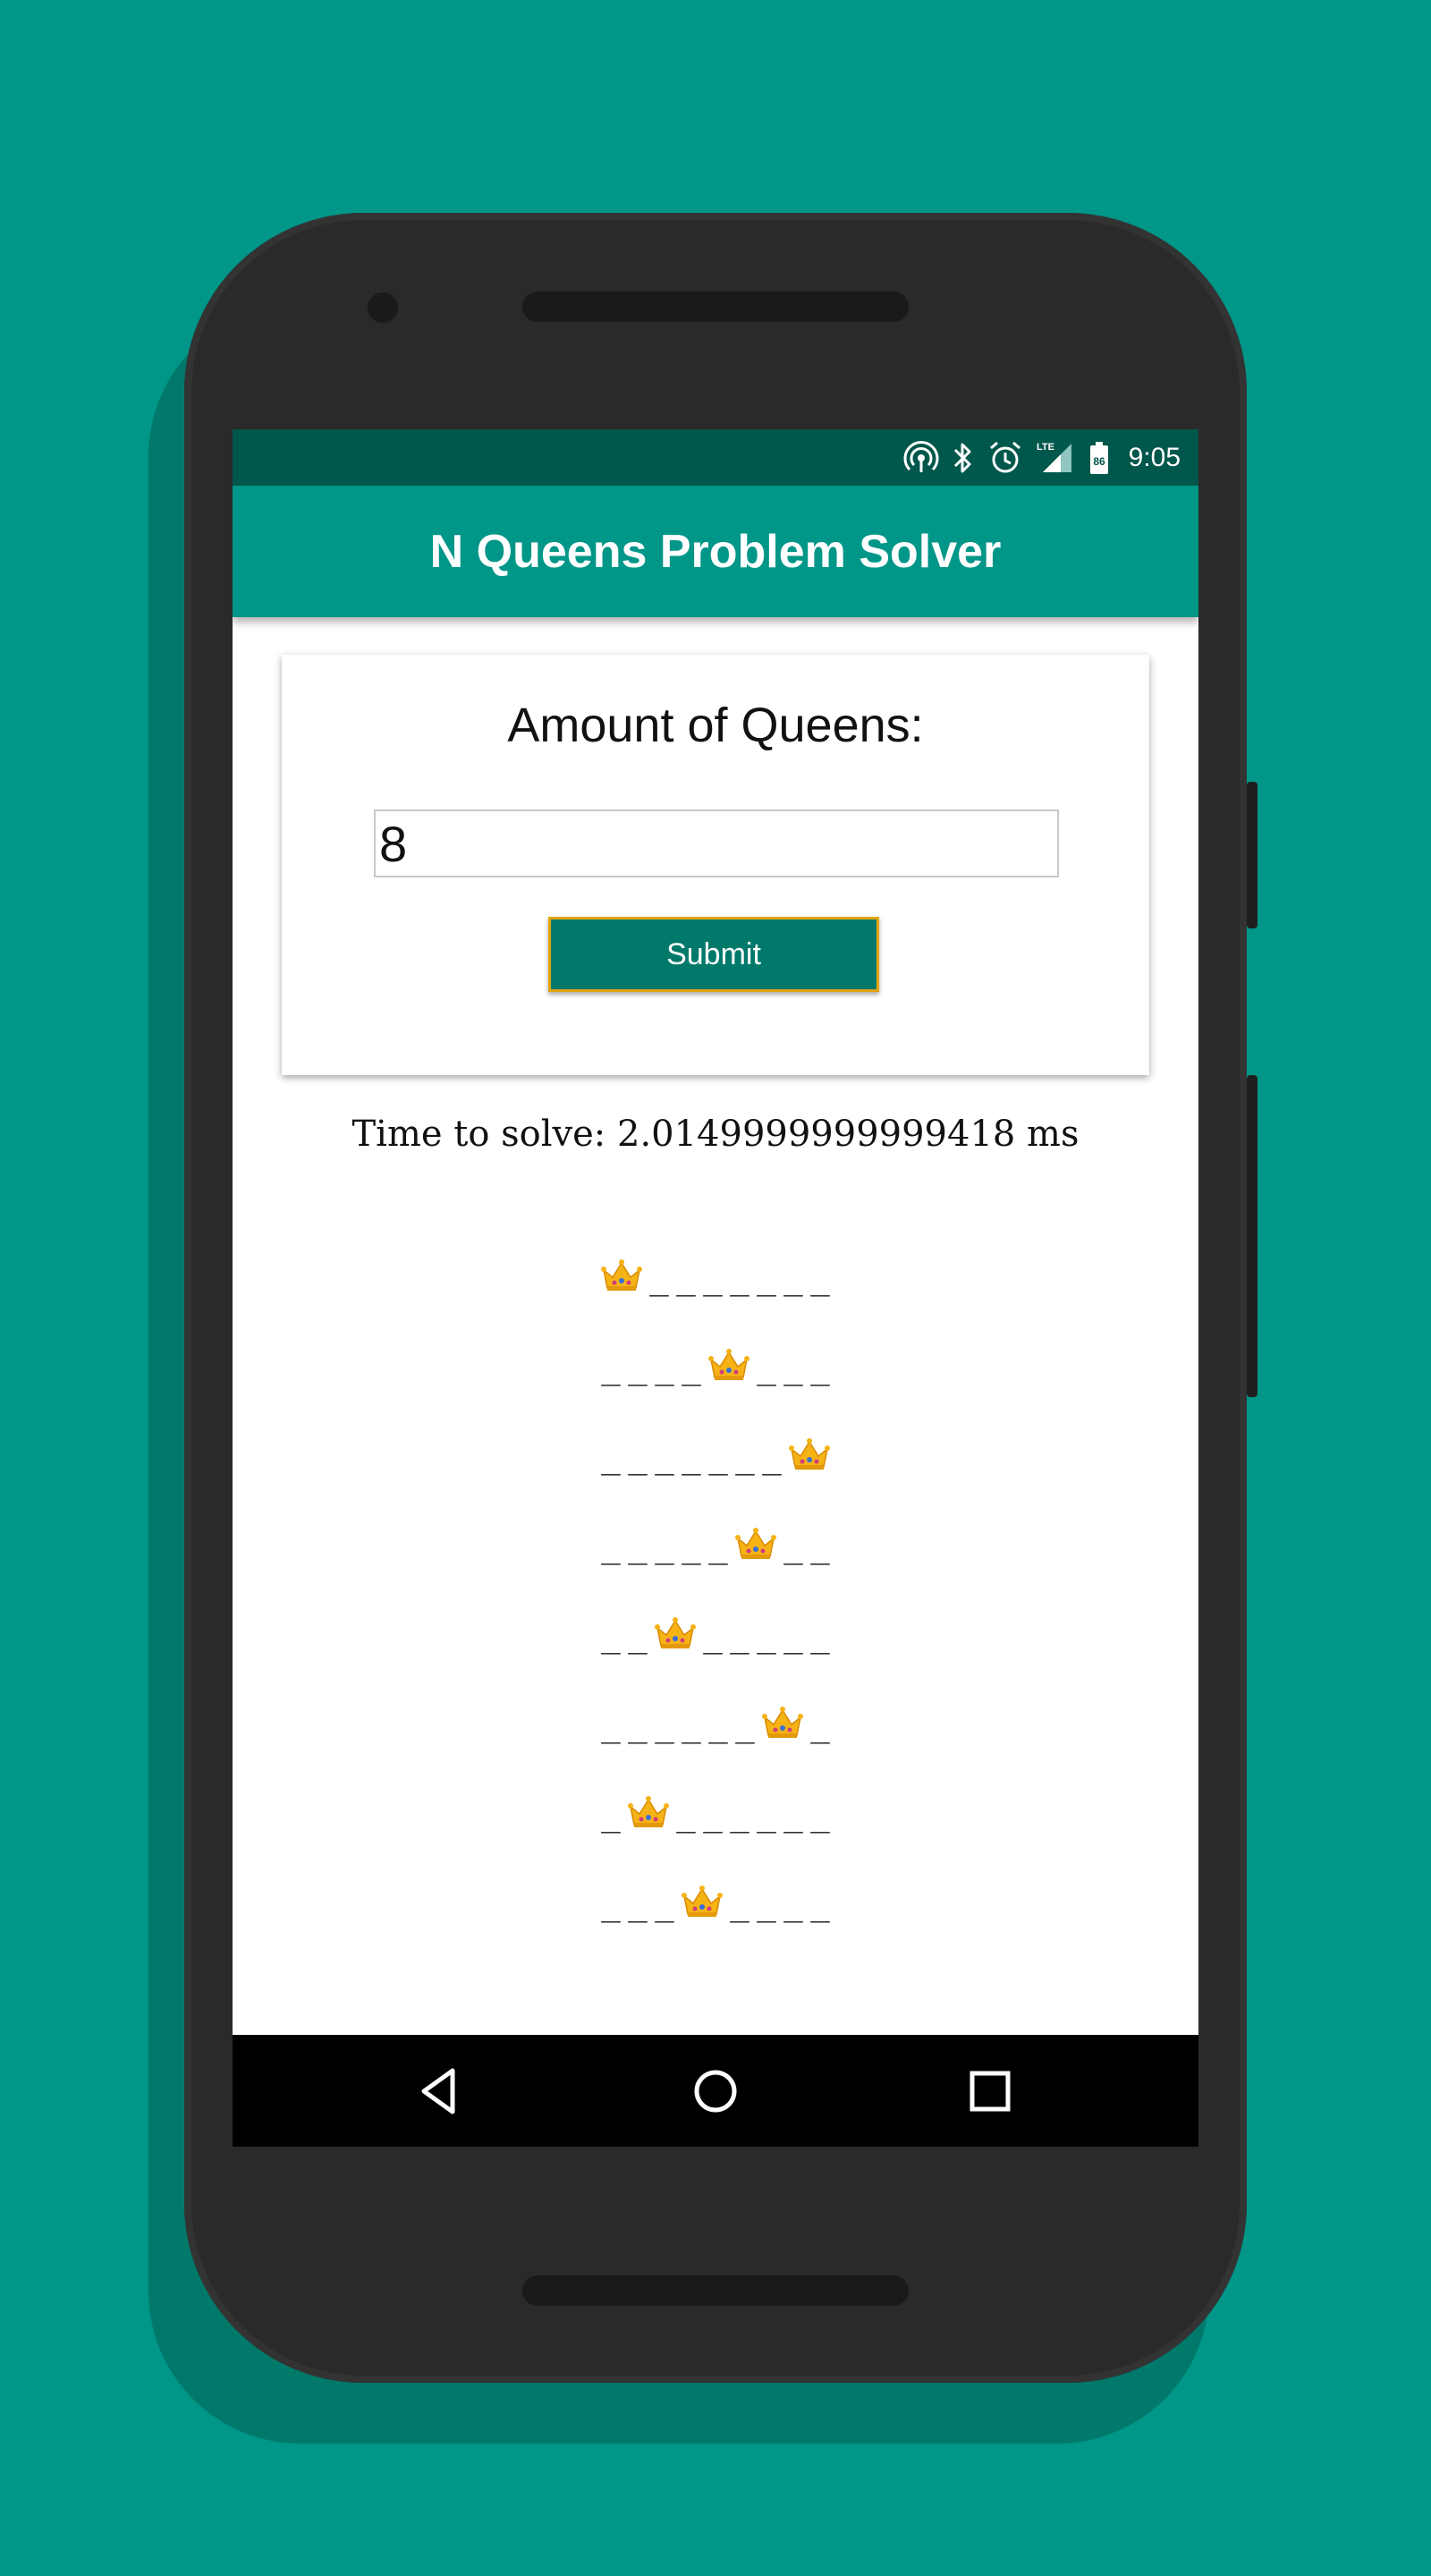 The height and width of the screenshot is (2576, 1431). Describe the element at coordinates (716, 307) in the screenshot. I see `top-speaker` at that location.